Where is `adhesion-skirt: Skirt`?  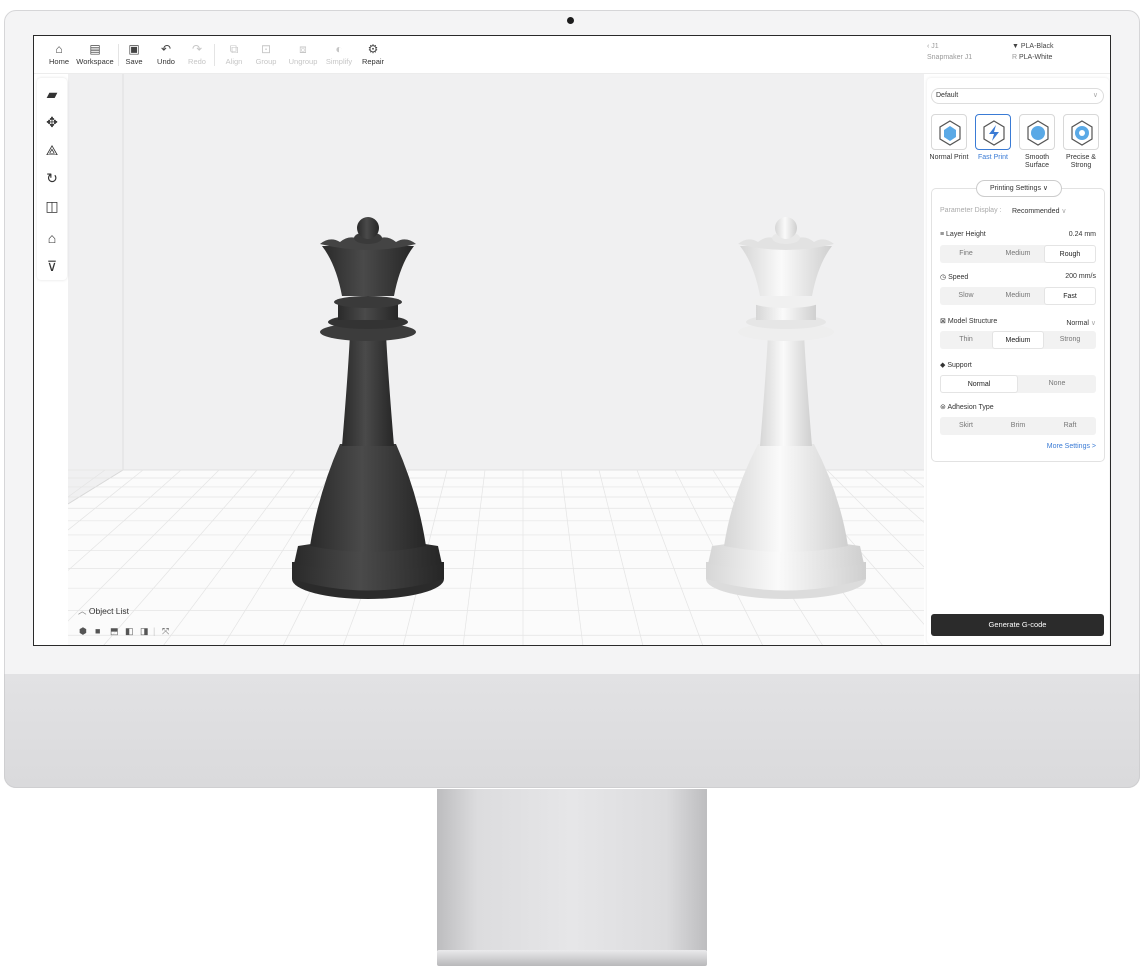
adhesion-skirt: Skirt is located at coordinates (966, 426).